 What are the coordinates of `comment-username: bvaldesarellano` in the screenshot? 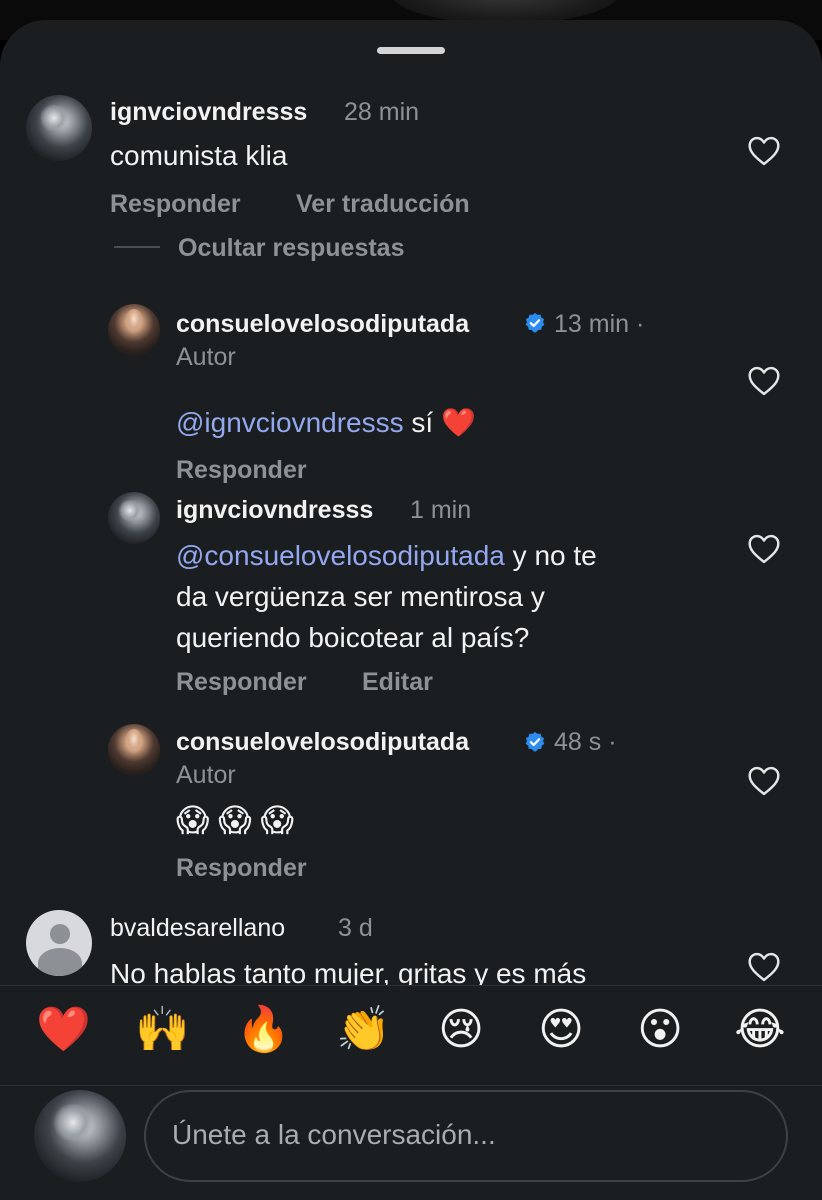 It's located at (197, 928).